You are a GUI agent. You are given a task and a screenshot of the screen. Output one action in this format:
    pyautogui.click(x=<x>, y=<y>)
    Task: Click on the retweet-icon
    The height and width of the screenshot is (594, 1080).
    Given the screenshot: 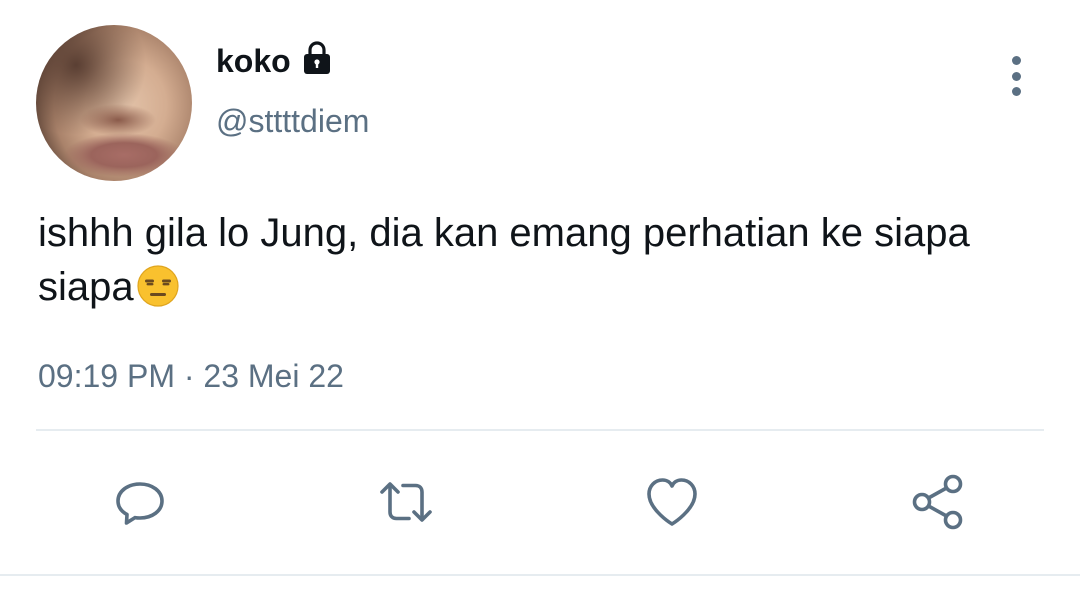 What is the action you would take?
    pyautogui.click(x=406, y=502)
    